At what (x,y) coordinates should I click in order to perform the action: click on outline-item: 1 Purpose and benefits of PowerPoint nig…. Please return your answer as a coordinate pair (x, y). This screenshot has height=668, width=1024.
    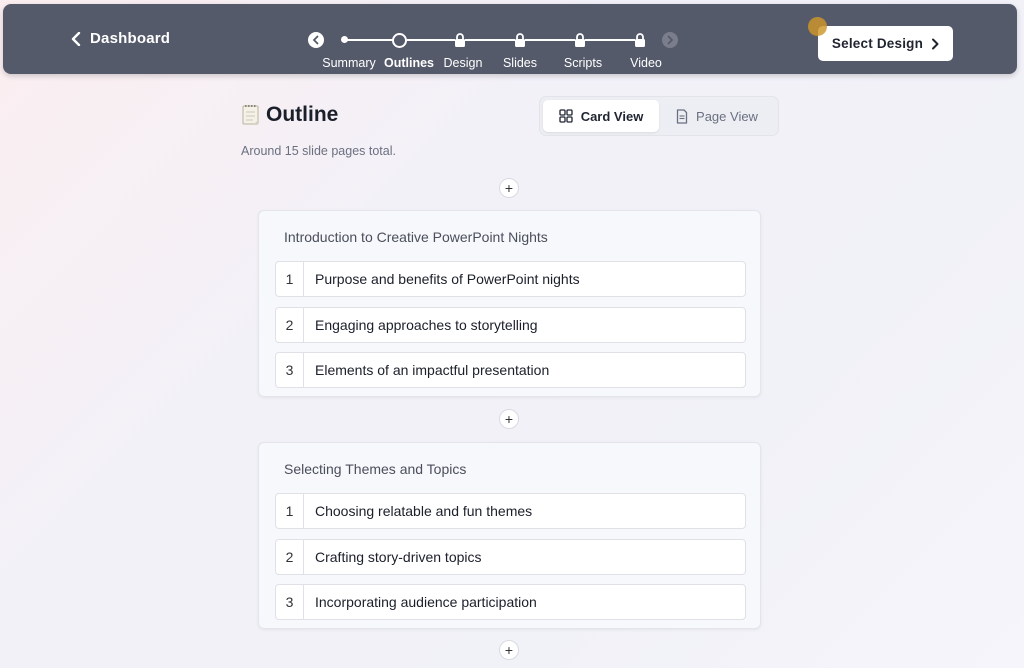
    Looking at the image, I should click on (510, 279).